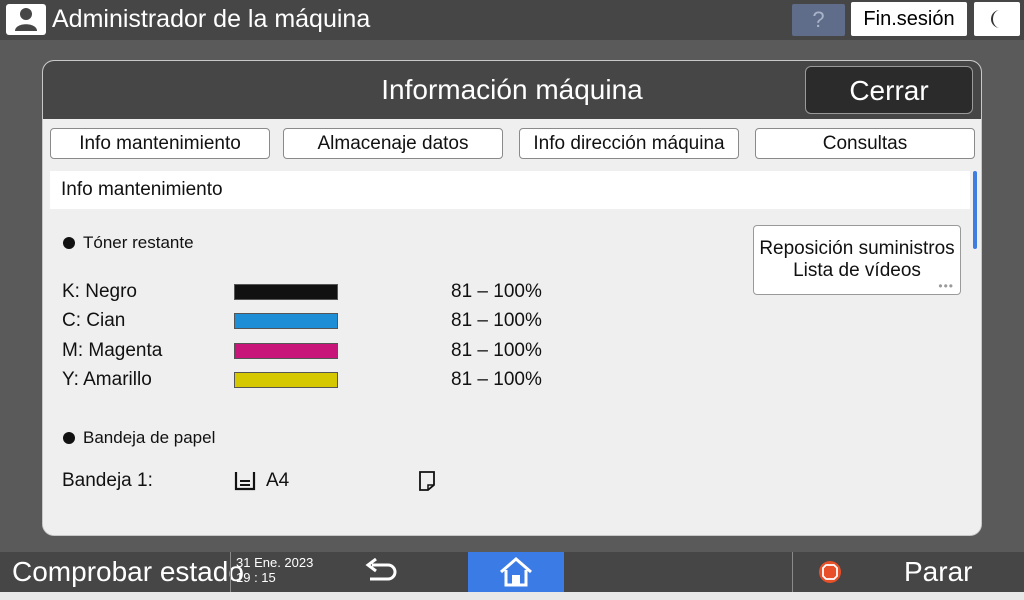 The width and height of the screenshot is (1024, 600). What do you see at coordinates (26, 19) in the screenshot?
I see `user-icon` at bounding box center [26, 19].